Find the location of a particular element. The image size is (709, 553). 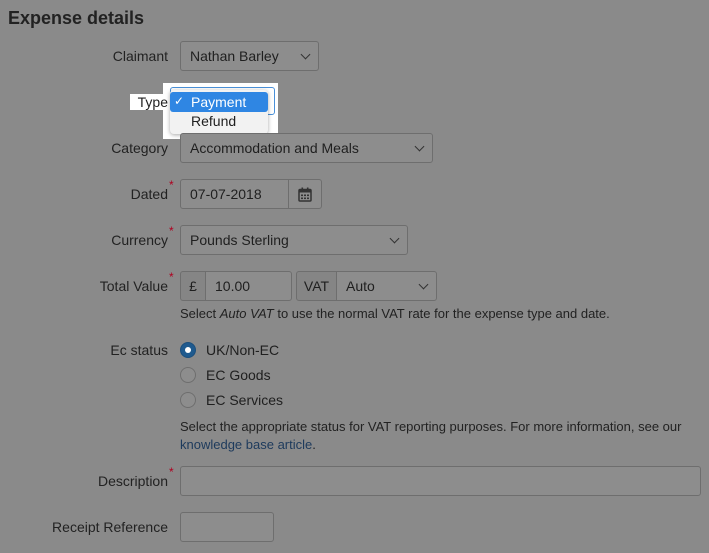

amount-value: 10.00 is located at coordinates (233, 286).